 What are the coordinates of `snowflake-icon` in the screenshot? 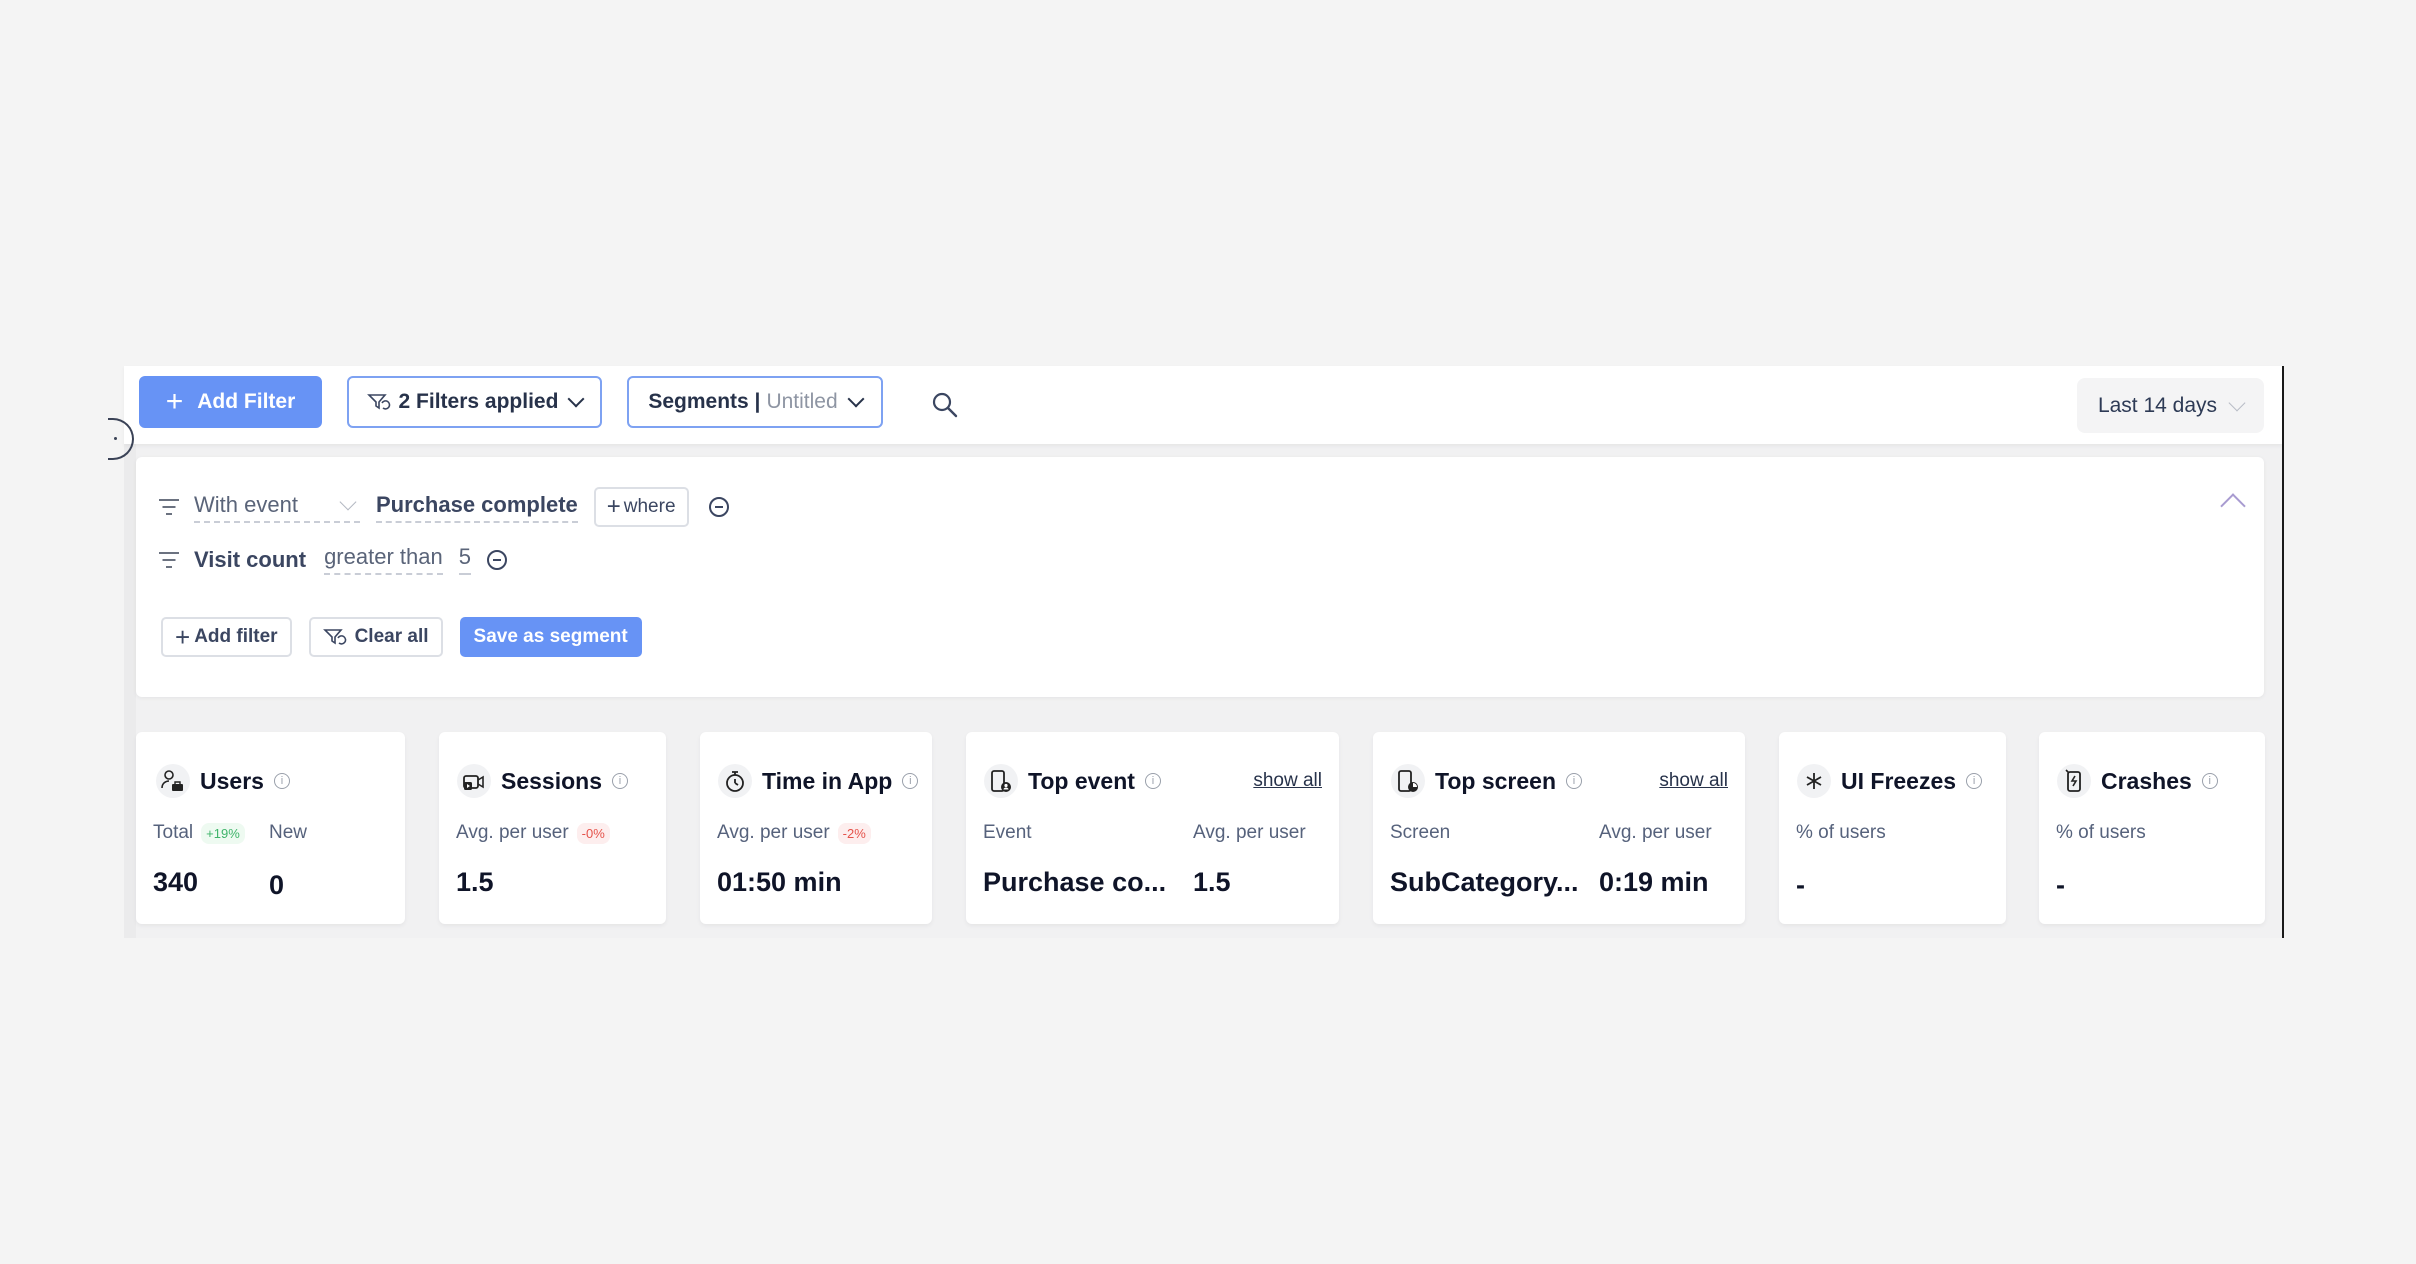 It's located at (1814, 781).